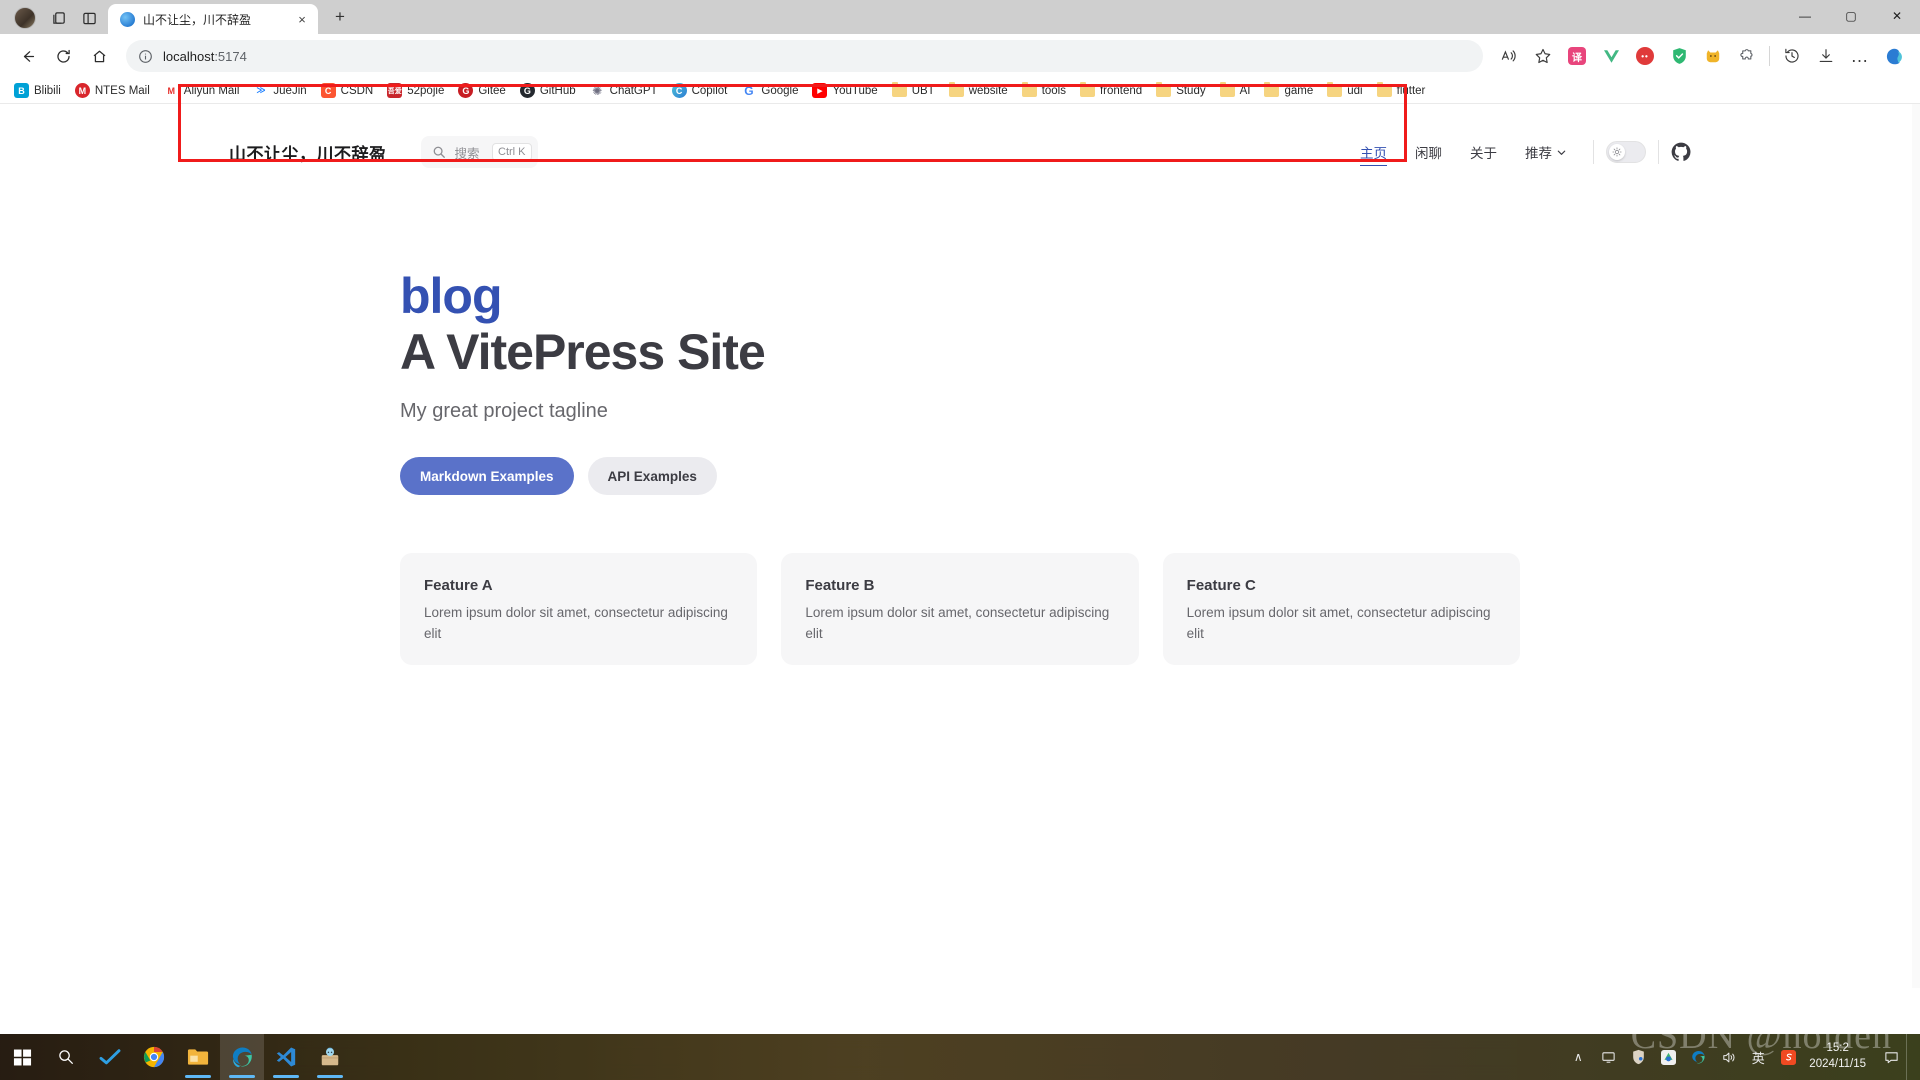 This screenshot has width=1920, height=1080. What do you see at coordinates (844, 90) in the screenshot?
I see `bookmark-youtube: ▶ YouTube` at bounding box center [844, 90].